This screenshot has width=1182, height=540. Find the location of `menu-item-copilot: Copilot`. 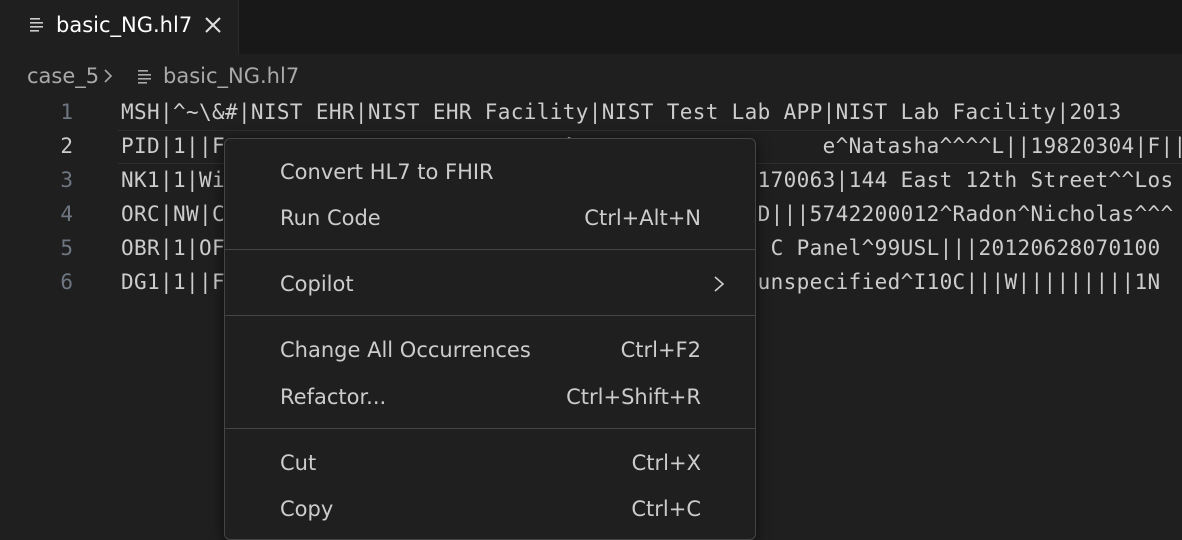

menu-item-copilot: Copilot is located at coordinates (490, 284).